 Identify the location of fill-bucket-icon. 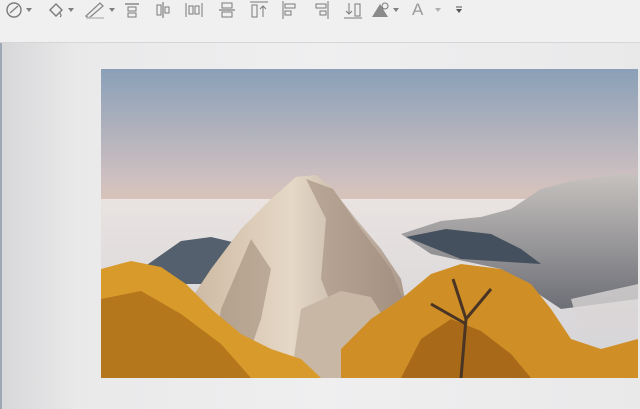
(56, 10).